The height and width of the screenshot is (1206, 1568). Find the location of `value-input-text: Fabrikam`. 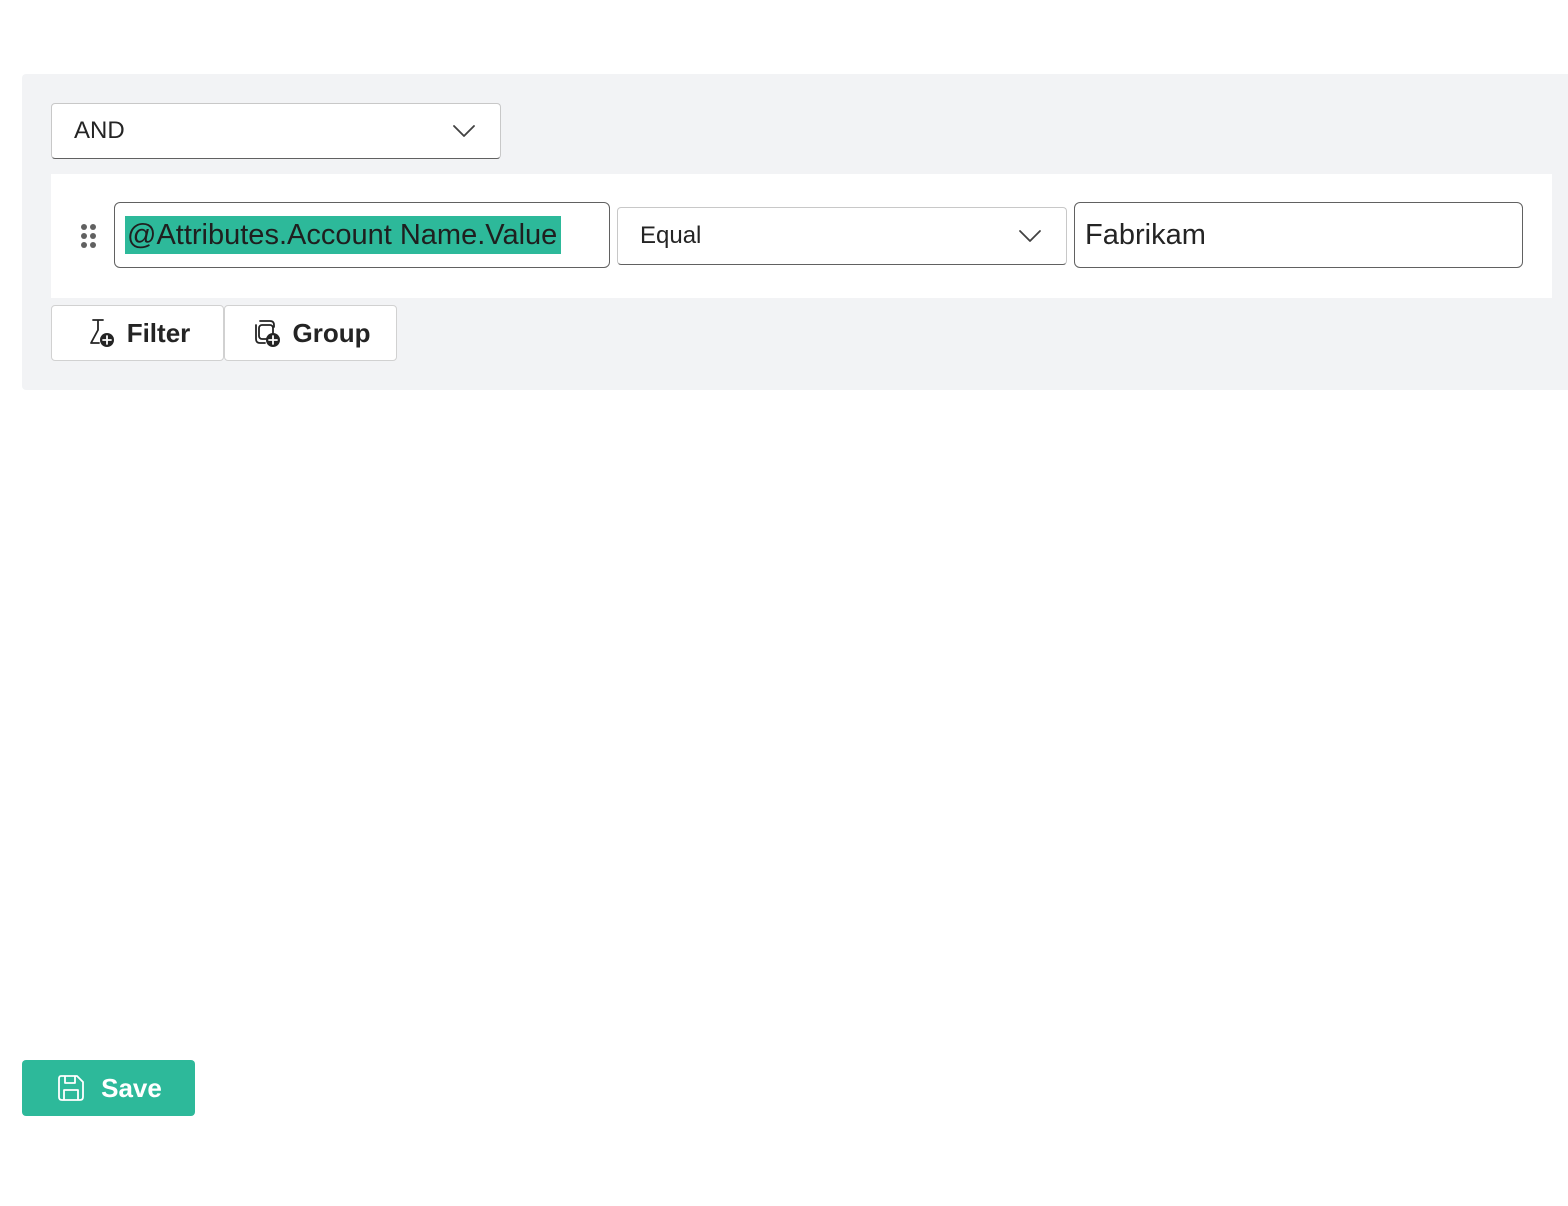

value-input-text: Fabrikam is located at coordinates (1145, 234).